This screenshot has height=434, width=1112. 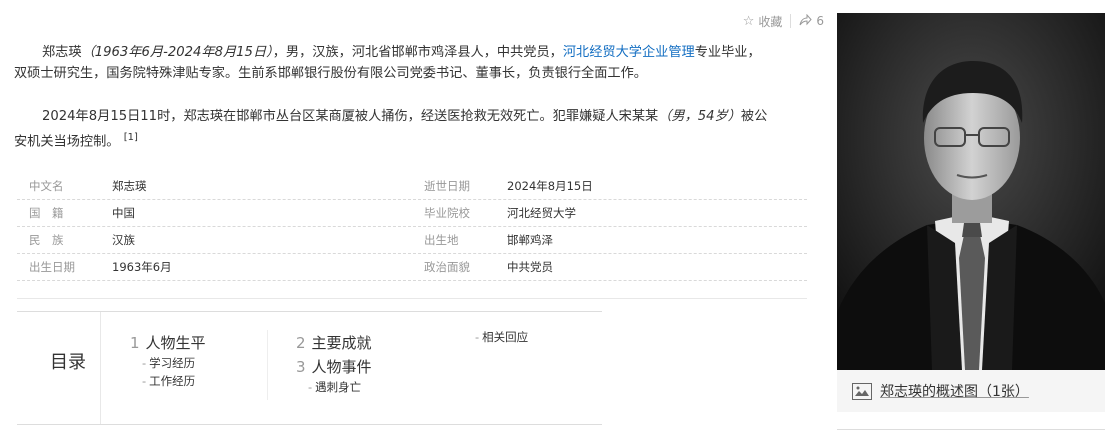 What do you see at coordinates (602, 52) in the screenshot?
I see `school-link: 河北经贸大学` at bounding box center [602, 52].